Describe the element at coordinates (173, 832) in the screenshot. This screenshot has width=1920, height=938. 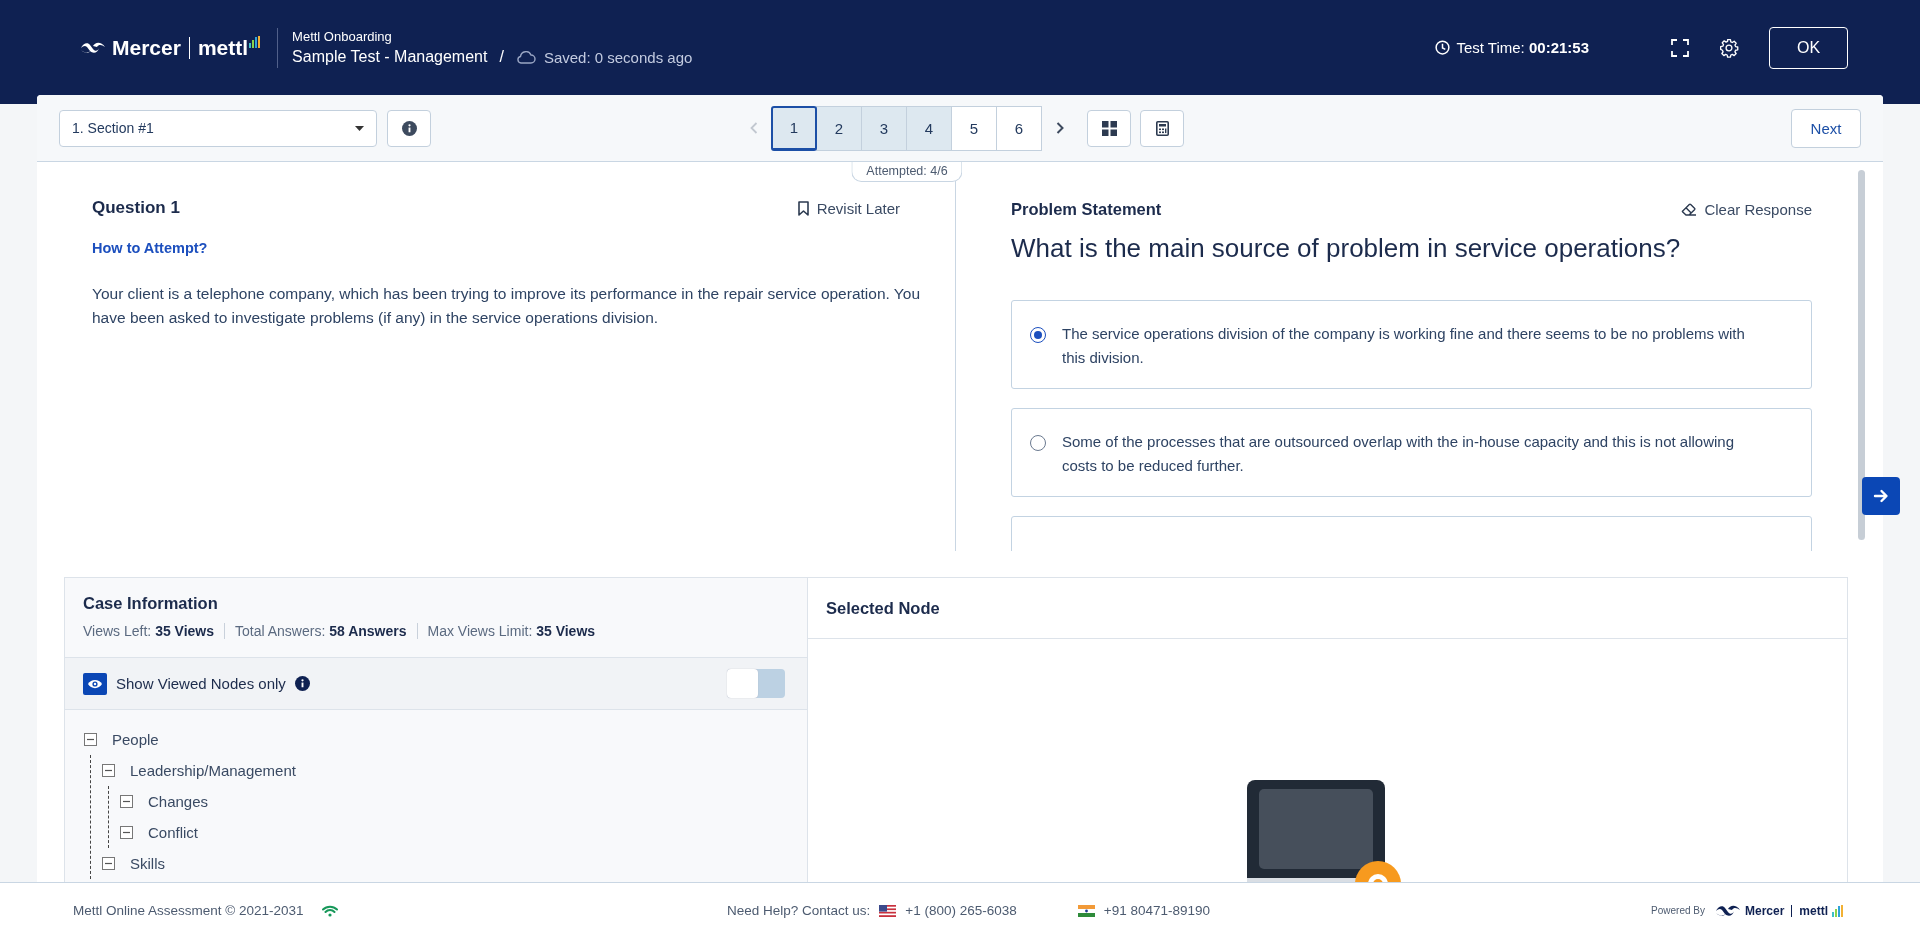
I see `tree-node: Conflict` at that location.